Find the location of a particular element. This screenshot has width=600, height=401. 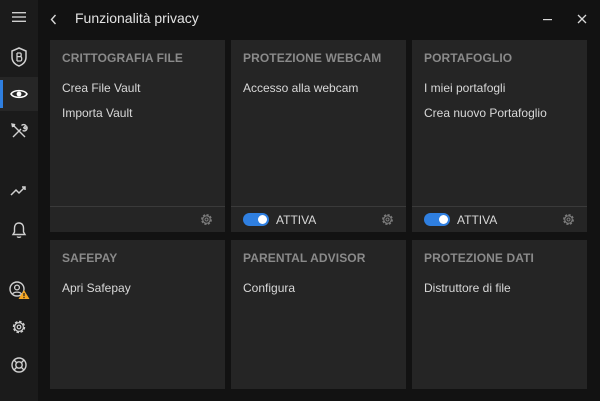

lifebuoy-icon is located at coordinates (19, 365).